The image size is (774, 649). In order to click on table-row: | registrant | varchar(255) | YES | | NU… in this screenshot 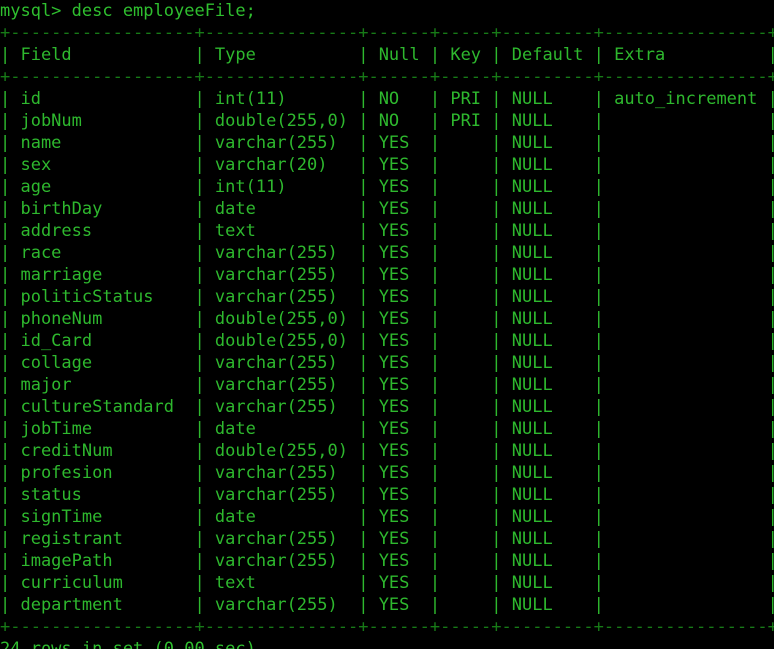, I will do `click(387, 539)`.